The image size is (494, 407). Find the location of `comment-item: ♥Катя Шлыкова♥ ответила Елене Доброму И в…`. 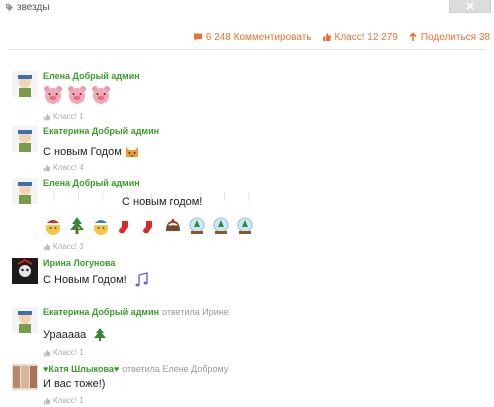

comment-item: ♥Катя Шлыкова♥ ответила Елене Доброму И в… is located at coordinates (247, 385).